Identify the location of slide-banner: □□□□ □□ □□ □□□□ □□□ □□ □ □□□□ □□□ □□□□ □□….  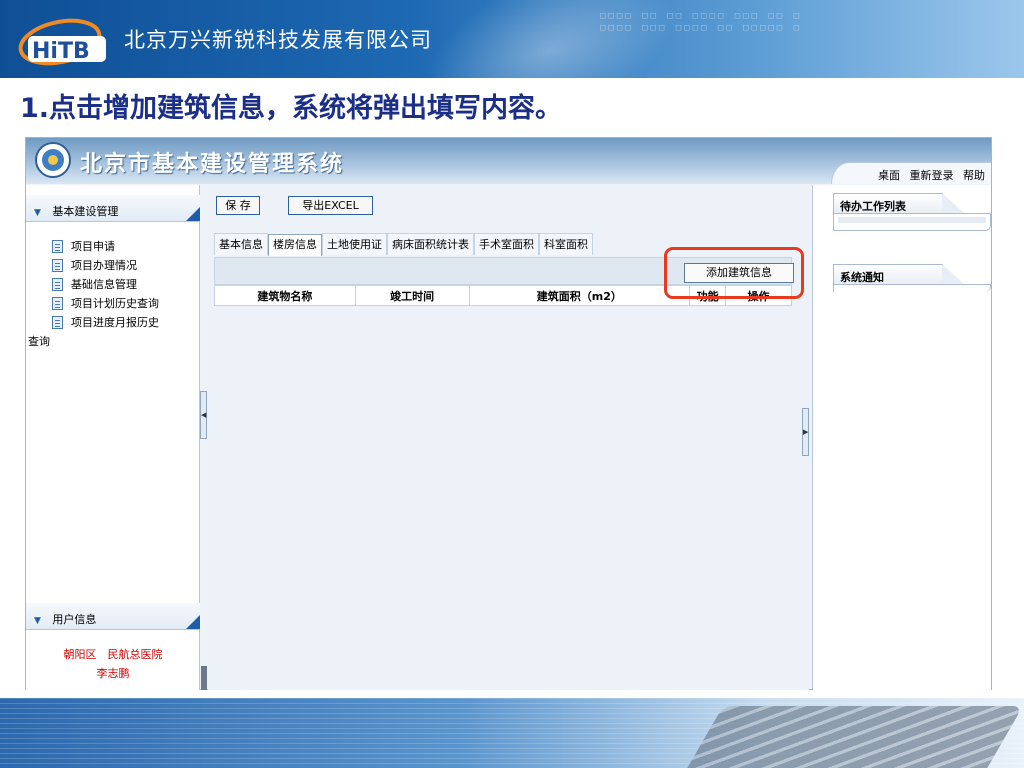
(512, 39).